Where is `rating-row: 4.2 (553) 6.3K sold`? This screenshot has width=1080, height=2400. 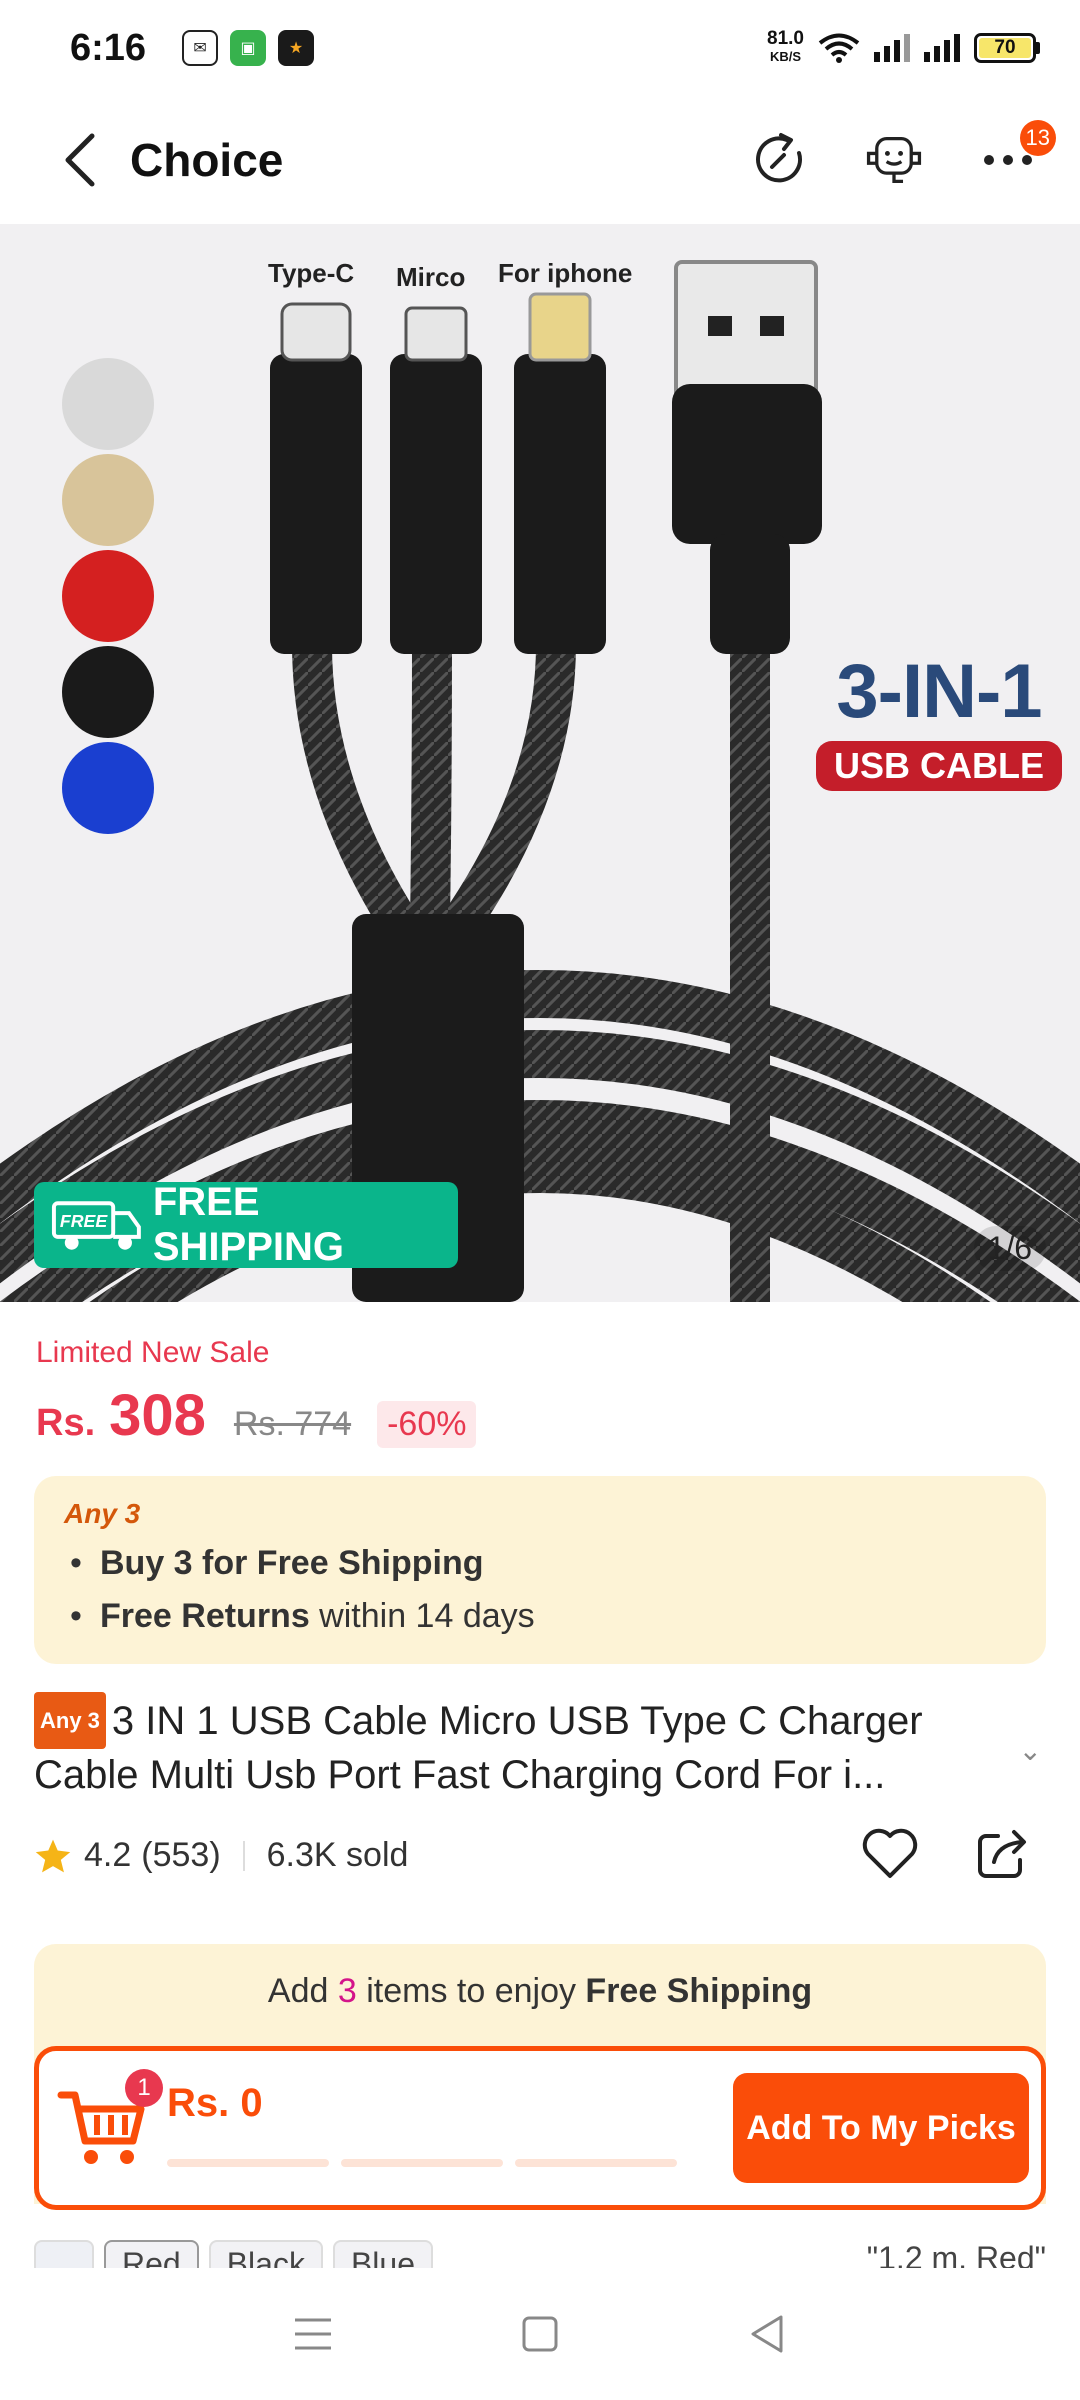 rating-row: 4.2 (553) 6.3K sold is located at coordinates (221, 1855).